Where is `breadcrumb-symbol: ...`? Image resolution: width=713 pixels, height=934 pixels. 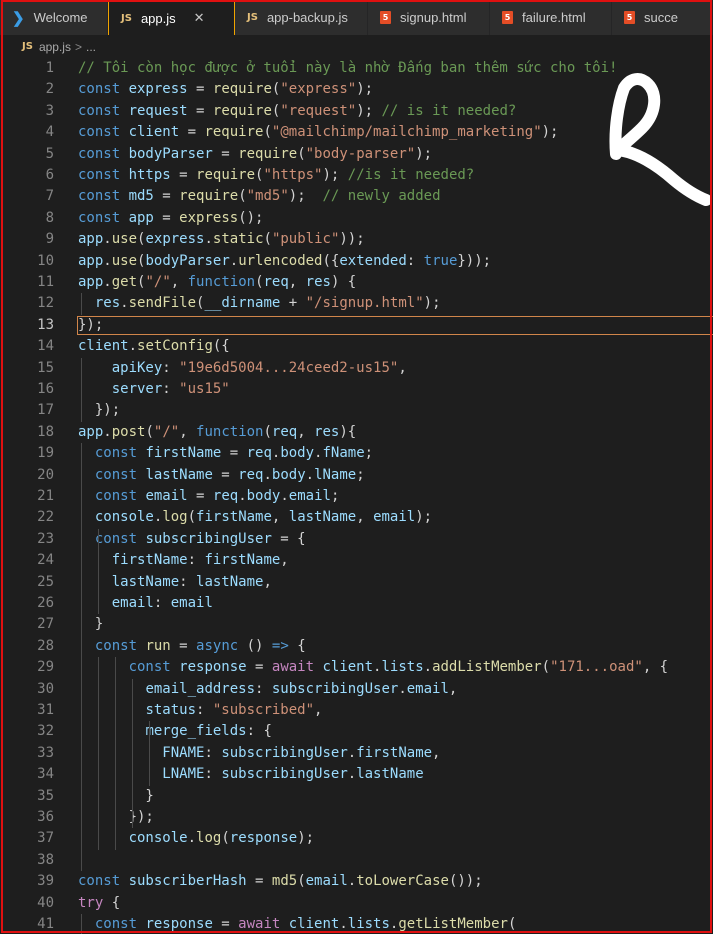
breadcrumb-symbol: ... is located at coordinates (91, 47).